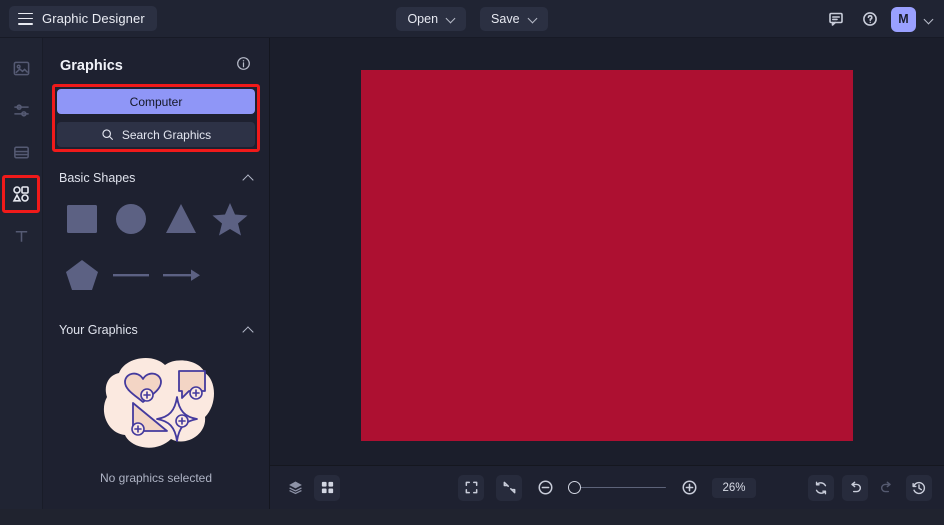 The height and width of the screenshot is (525, 944). I want to click on info-icon, so click(243, 63).